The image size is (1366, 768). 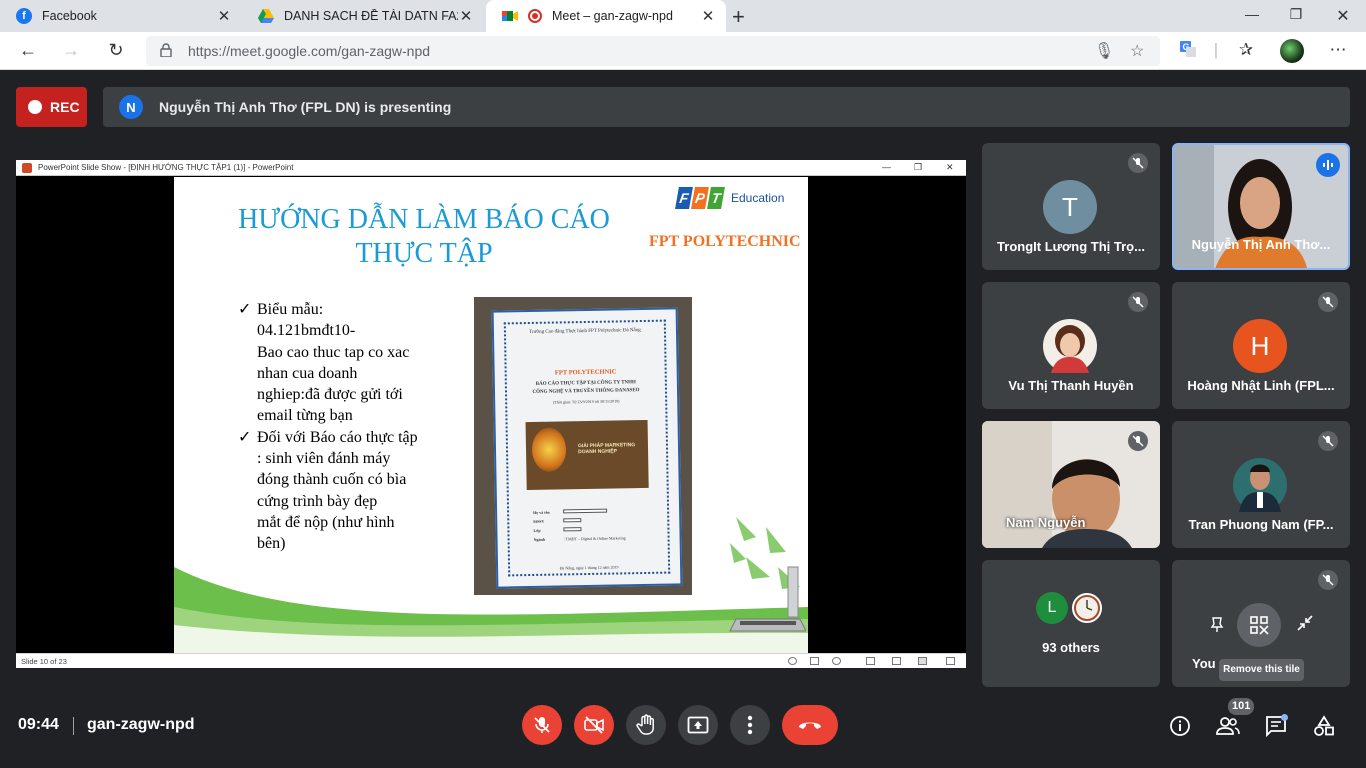 I want to click on profile-avatar, so click(x=1292, y=53).